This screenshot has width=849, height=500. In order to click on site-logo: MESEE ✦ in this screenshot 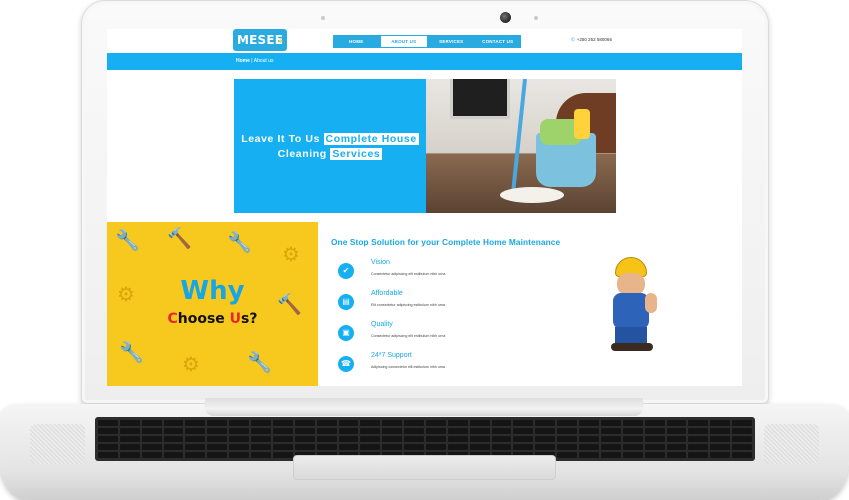, I will do `click(260, 40)`.